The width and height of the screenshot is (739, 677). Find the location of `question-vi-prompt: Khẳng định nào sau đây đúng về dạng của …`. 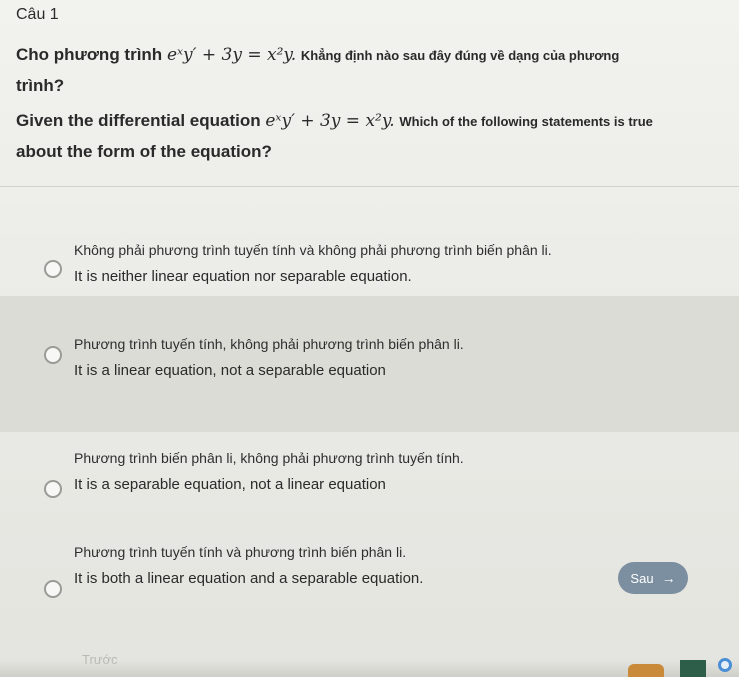

question-vi-prompt: Khẳng định nào sau đây đúng về dạng của … is located at coordinates (460, 55).